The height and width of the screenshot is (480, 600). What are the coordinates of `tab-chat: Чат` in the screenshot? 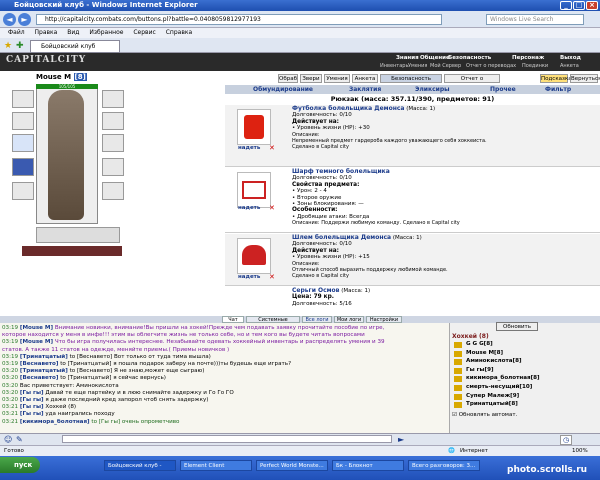 It's located at (233, 319).